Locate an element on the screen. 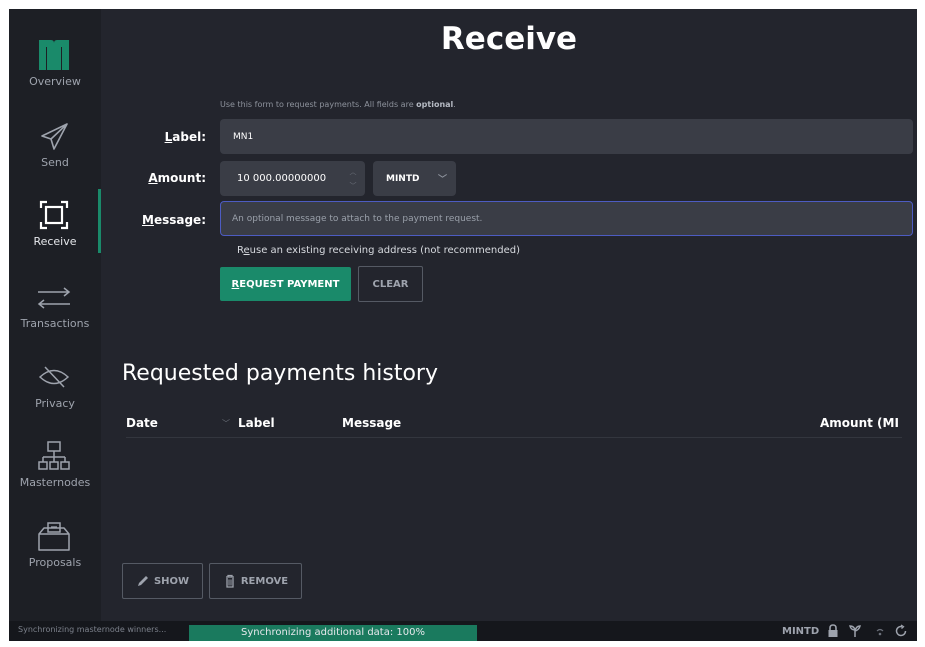 The height and width of the screenshot is (647, 925). amount-field: ︿ ﹀ is located at coordinates (292, 178).